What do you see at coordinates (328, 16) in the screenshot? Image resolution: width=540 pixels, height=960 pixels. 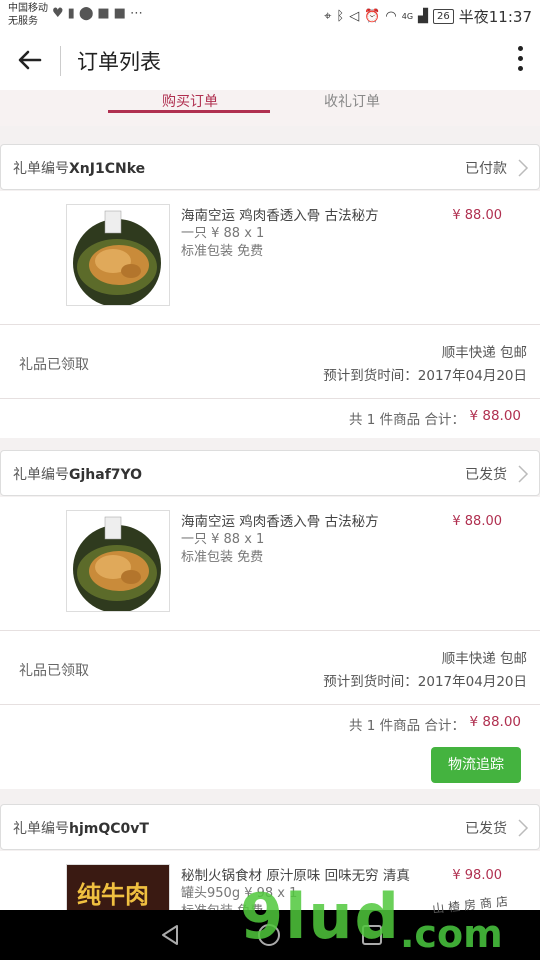 I see `location-icon: ⌖` at bounding box center [328, 16].